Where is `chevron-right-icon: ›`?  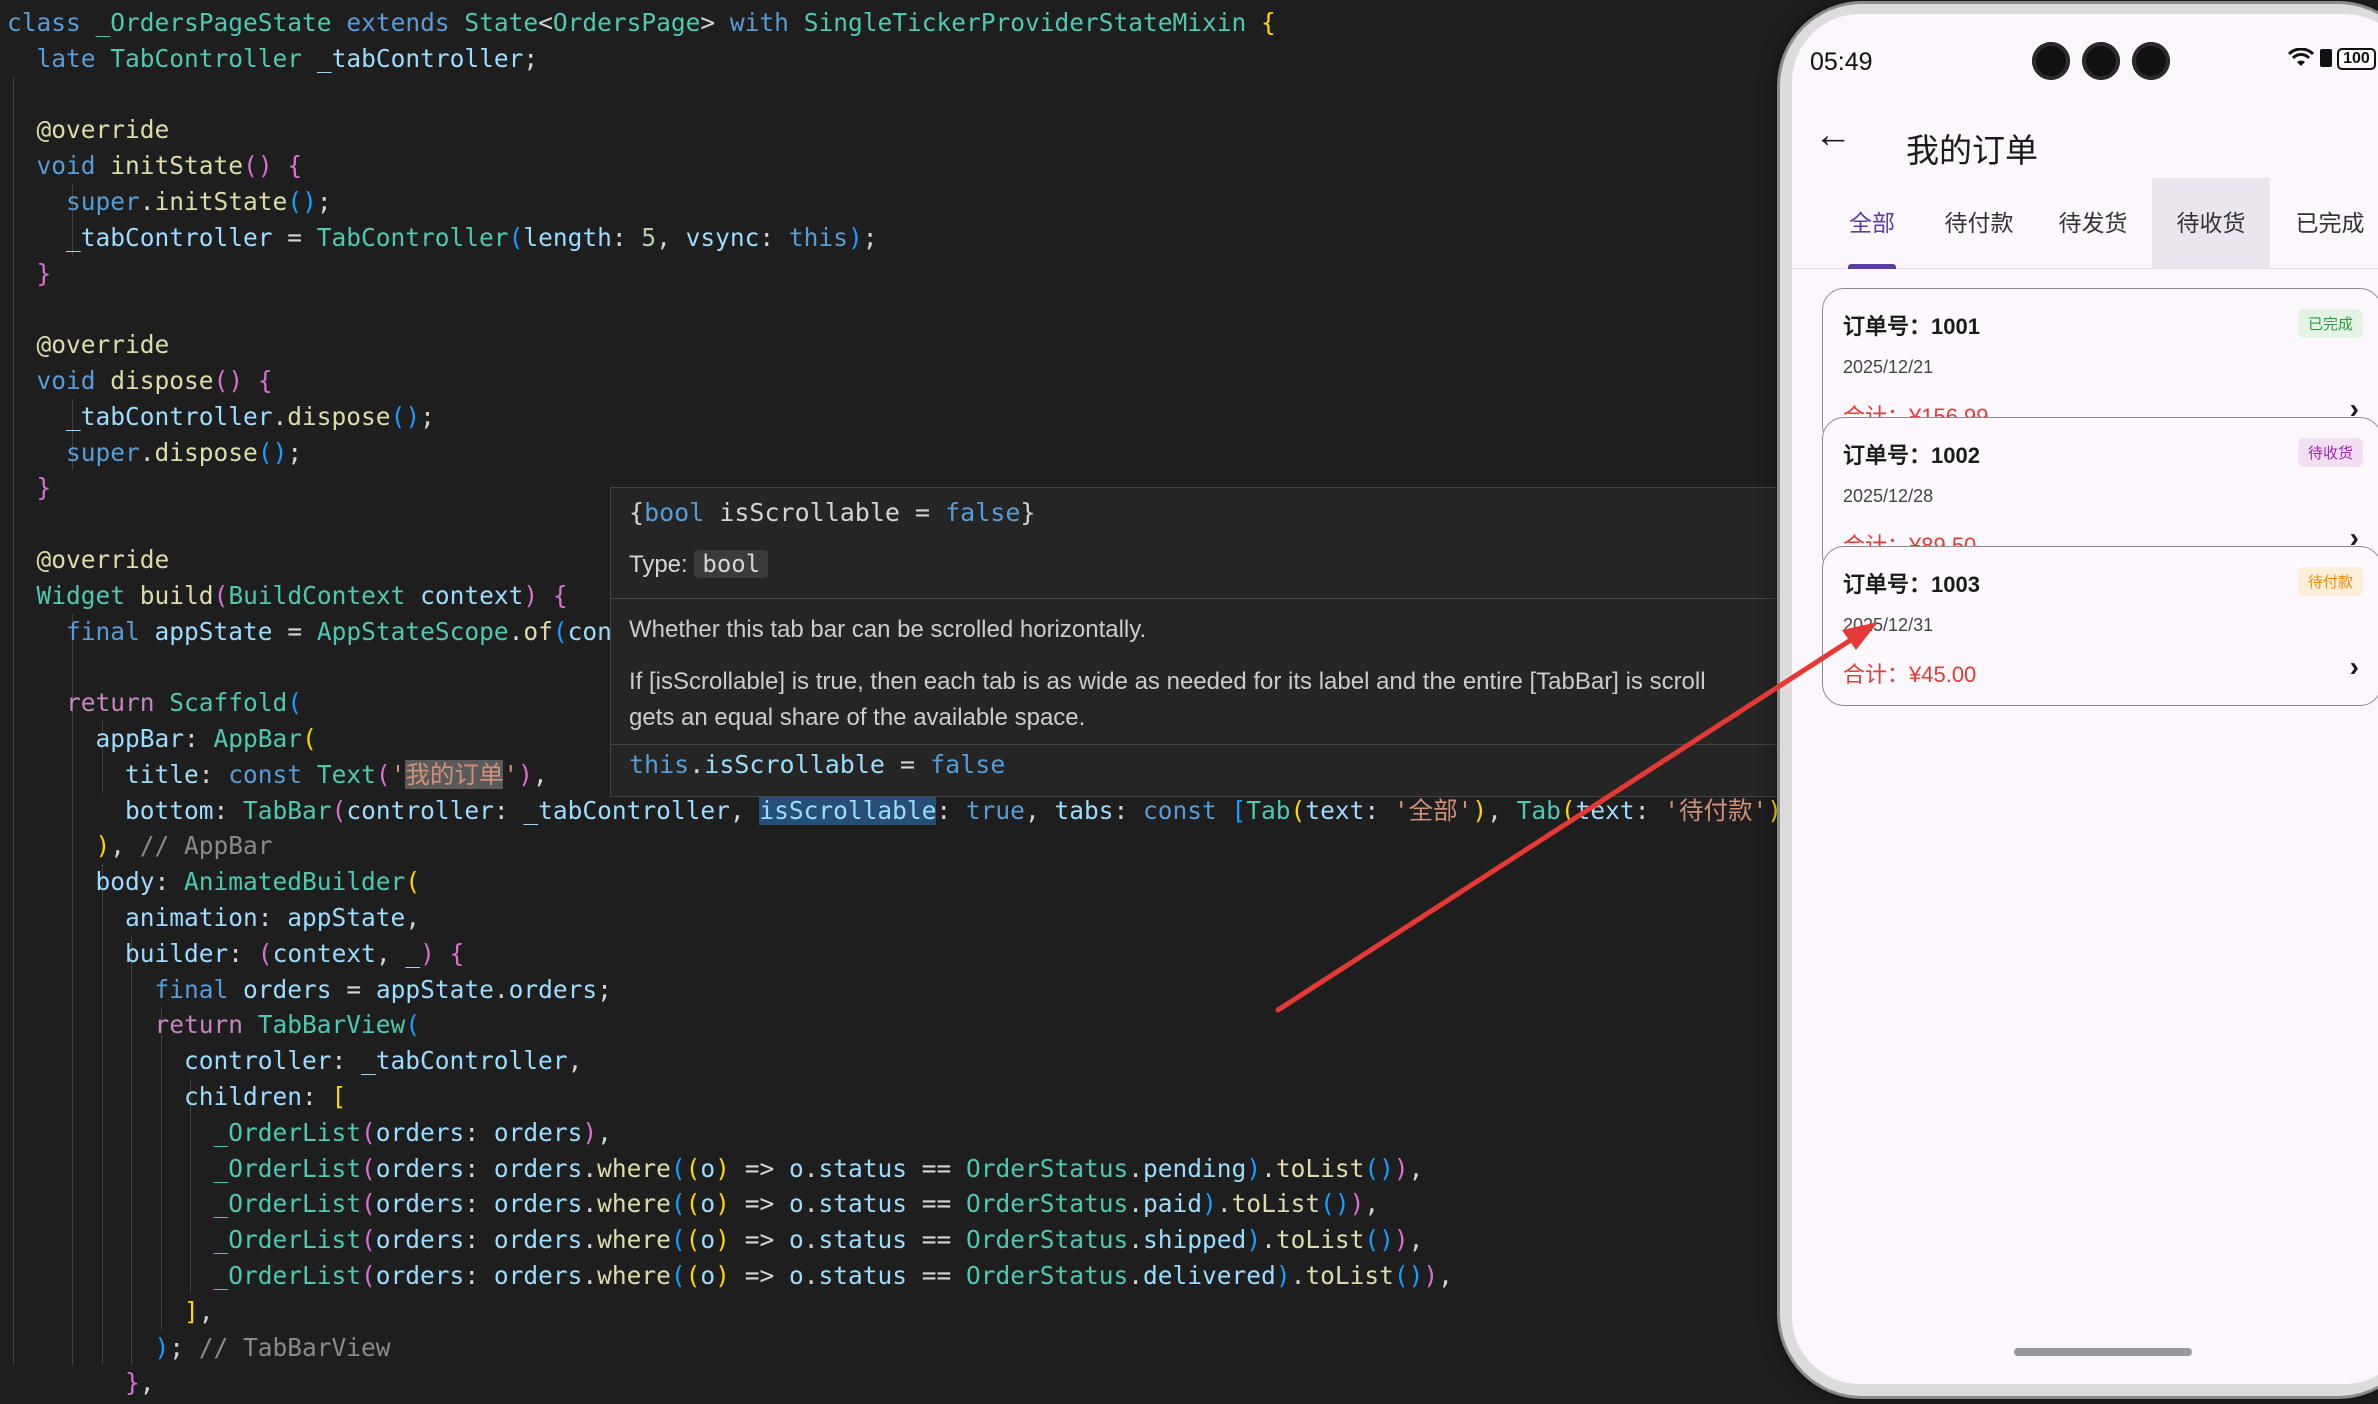
chevron-right-icon: › is located at coordinates (2354, 666).